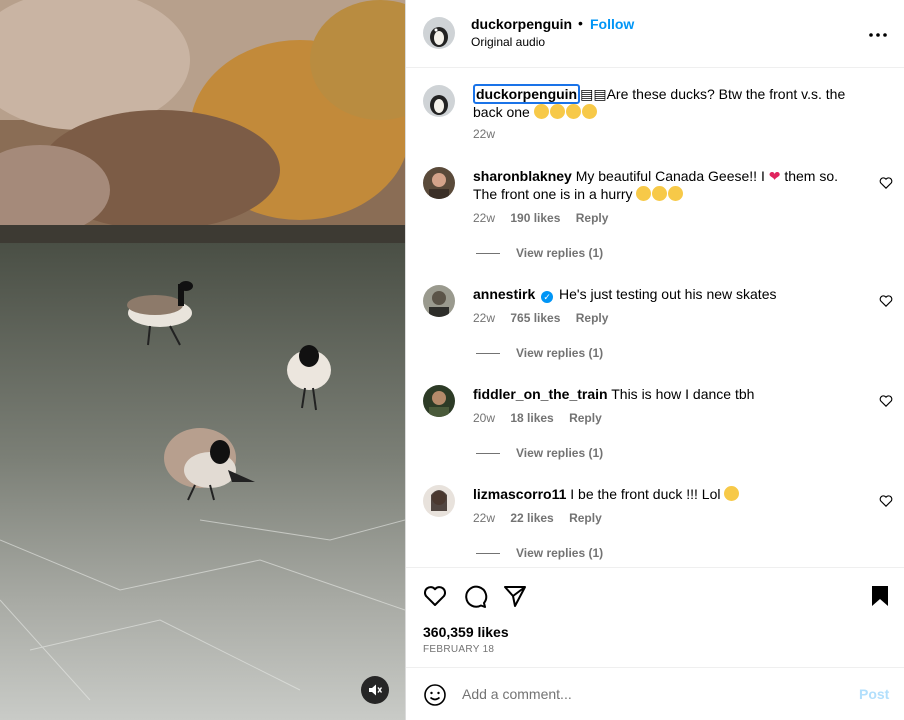 Image resolution: width=904 pixels, height=720 pixels. I want to click on mute-button, so click(375, 690).